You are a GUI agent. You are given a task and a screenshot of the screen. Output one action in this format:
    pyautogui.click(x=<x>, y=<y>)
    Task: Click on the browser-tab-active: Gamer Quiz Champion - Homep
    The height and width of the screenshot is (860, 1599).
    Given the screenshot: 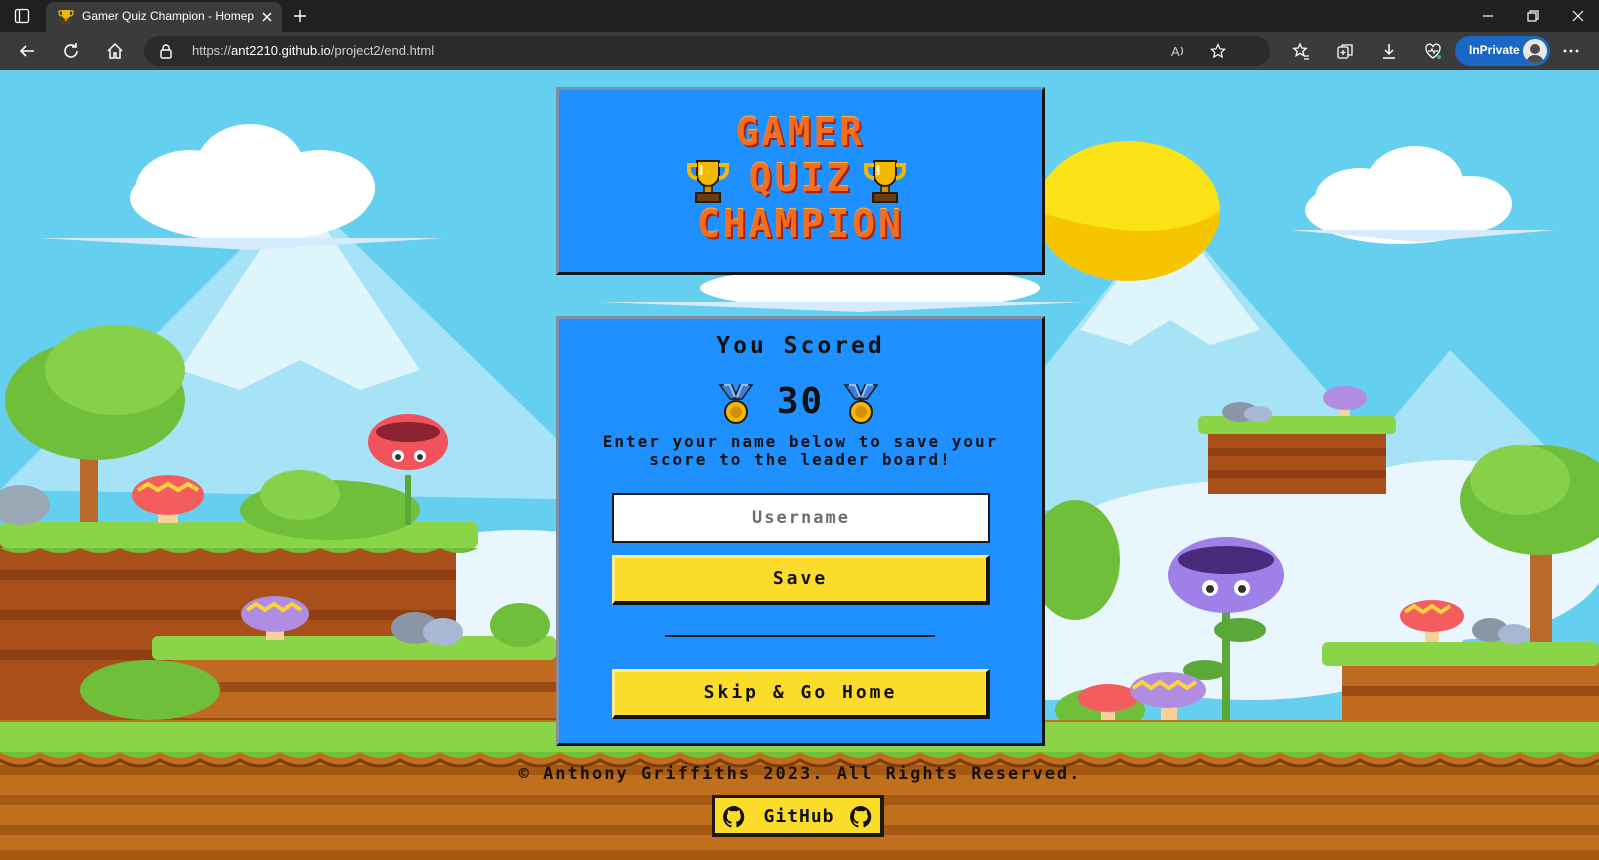 What is the action you would take?
    pyautogui.click(x=164, y=17)
    